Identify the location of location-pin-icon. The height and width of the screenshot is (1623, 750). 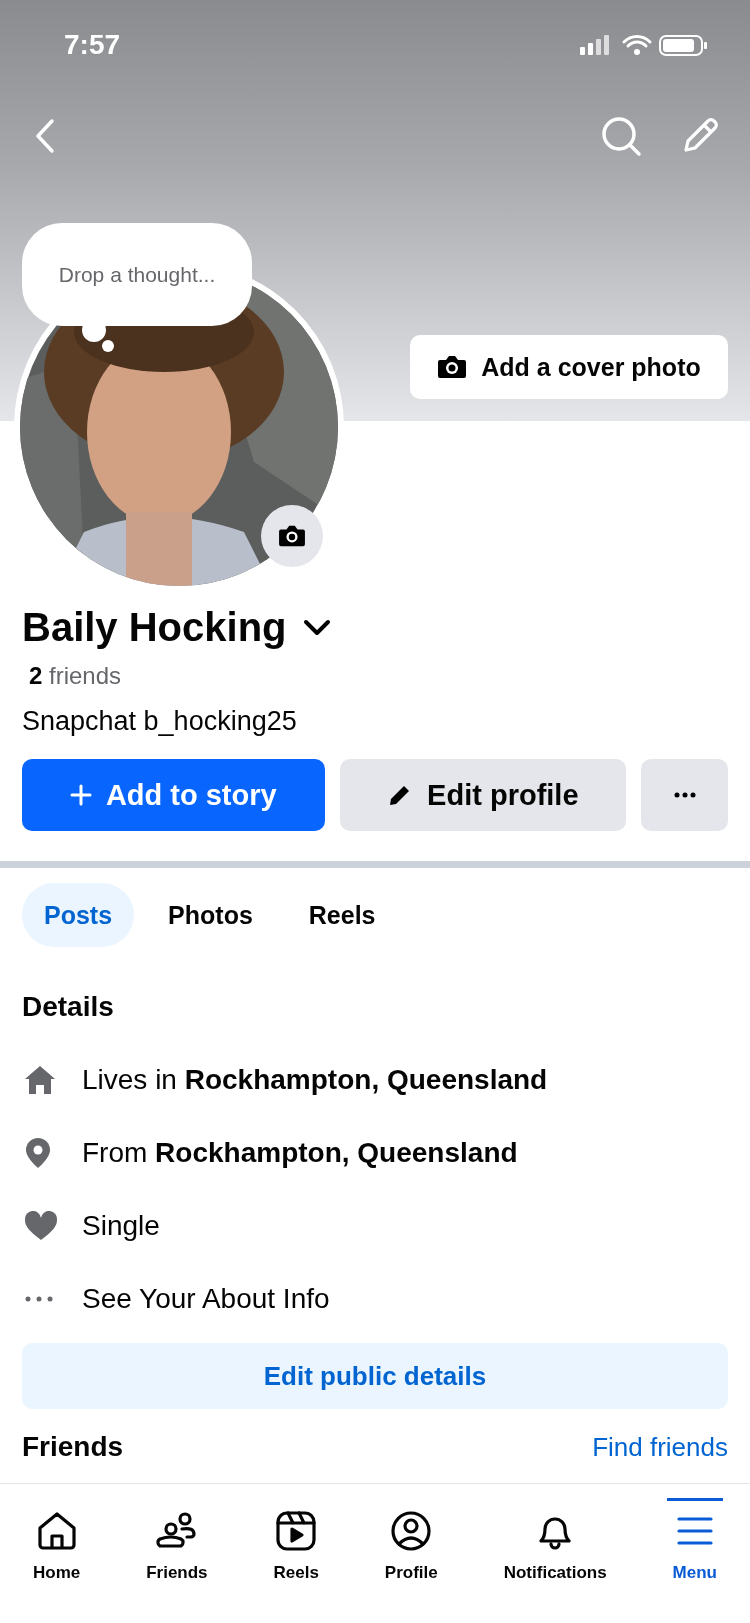
(38, 1152).